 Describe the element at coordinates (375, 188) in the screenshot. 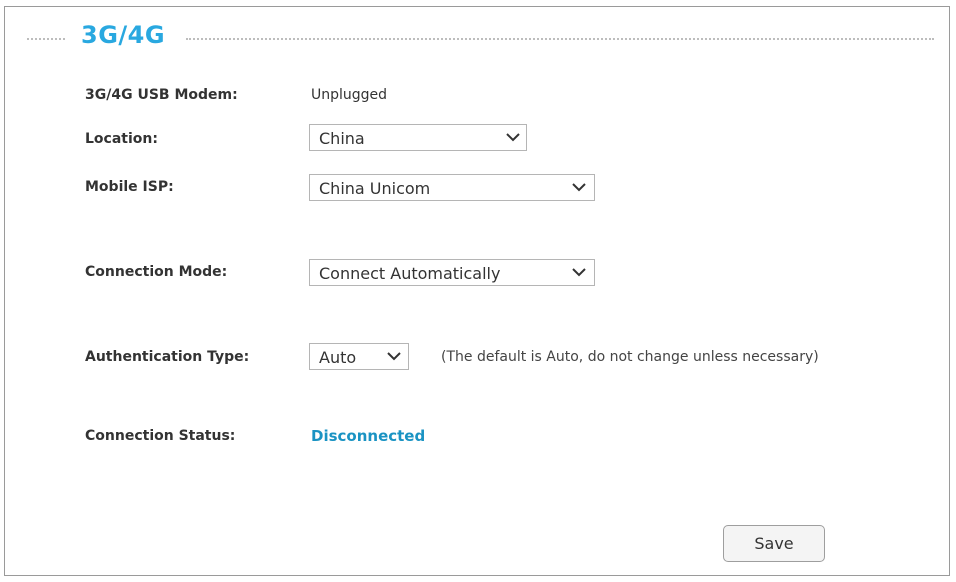

I see `isp-selected-value: China Unicom` at that location.